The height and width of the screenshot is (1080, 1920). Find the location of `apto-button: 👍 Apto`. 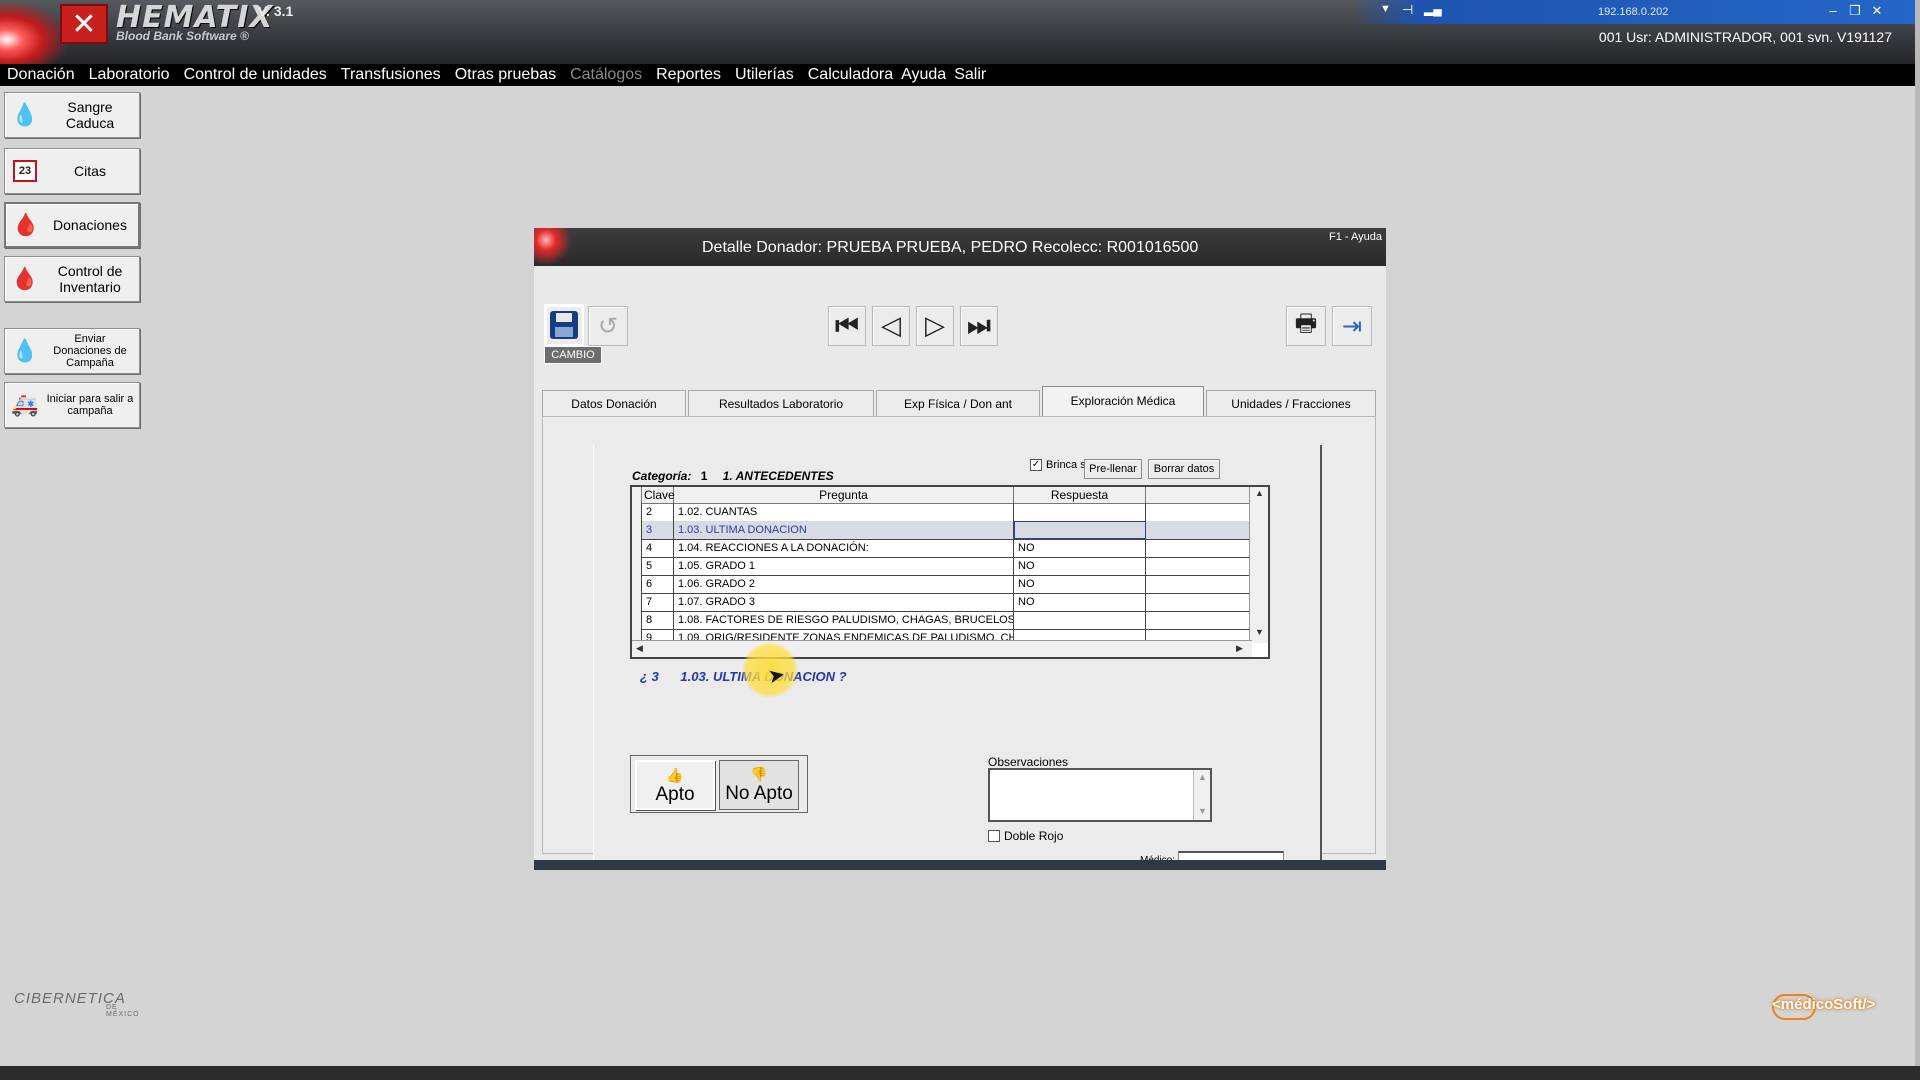

apto-button: 👍 Apto is located at coordinates (675, 785).